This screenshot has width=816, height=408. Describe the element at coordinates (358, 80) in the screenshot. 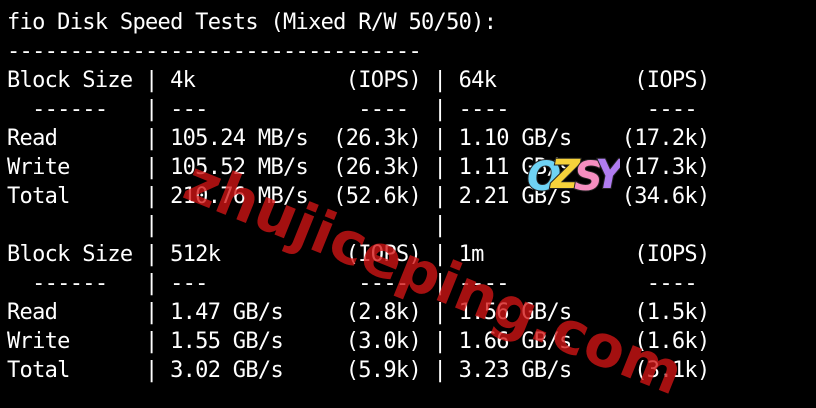

I see `table-header-row: Block Size | 4k (IOPS) | 64k (IOPS)` at that location.